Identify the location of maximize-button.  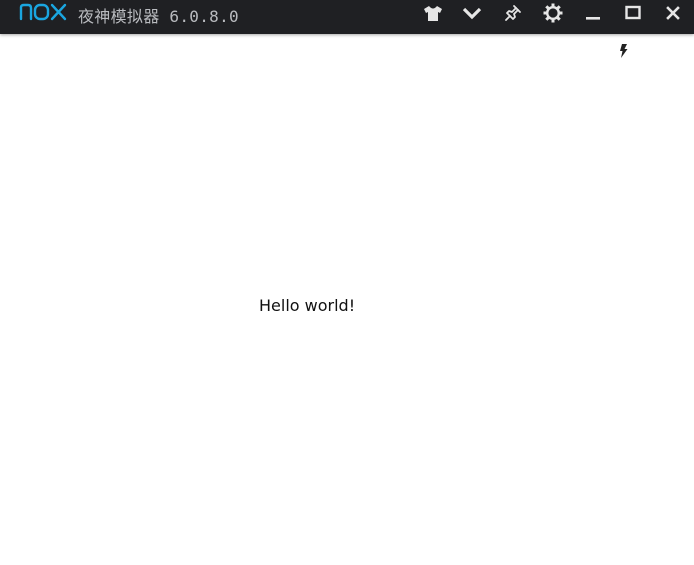
(633, 13).